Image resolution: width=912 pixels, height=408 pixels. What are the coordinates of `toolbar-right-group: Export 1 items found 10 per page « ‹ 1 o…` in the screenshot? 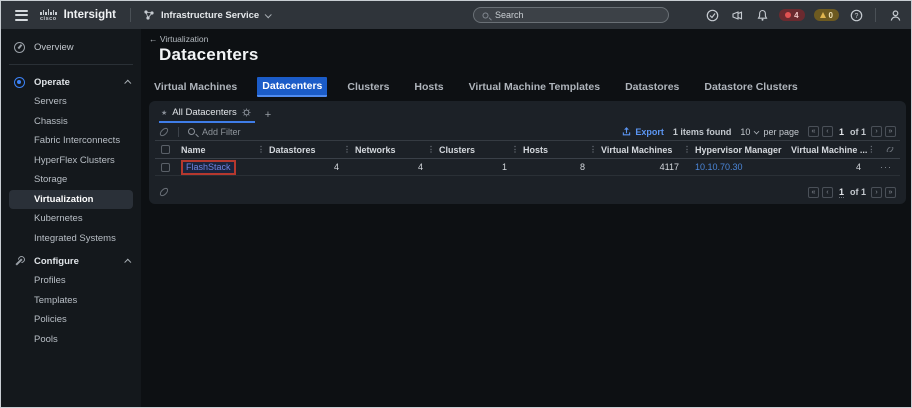 It's located at (759, 131).